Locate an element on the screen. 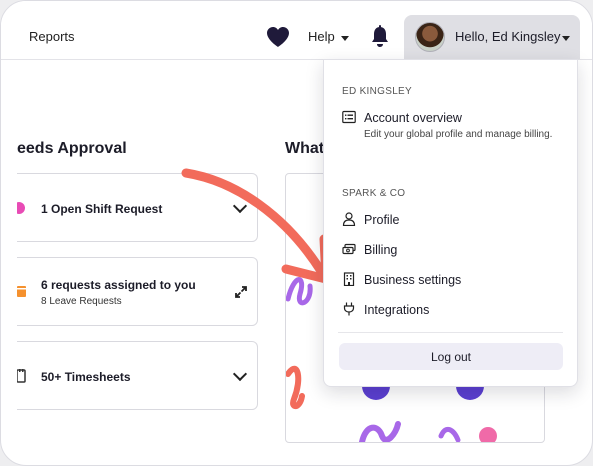 Image resolution: width=593 pixels, height=466 pixels. menu-item-integrations: Integrations is located at coordinates (451, 310).